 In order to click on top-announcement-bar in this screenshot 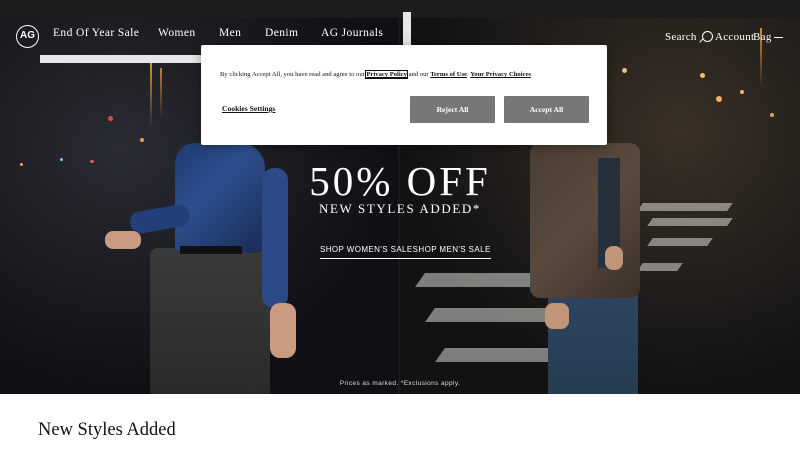, I will do `click(400, 9)`.